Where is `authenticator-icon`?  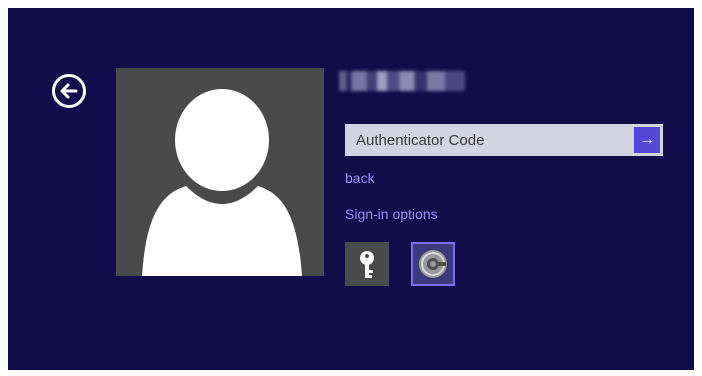
authenticator-icon is located at coordinates (433, 264).